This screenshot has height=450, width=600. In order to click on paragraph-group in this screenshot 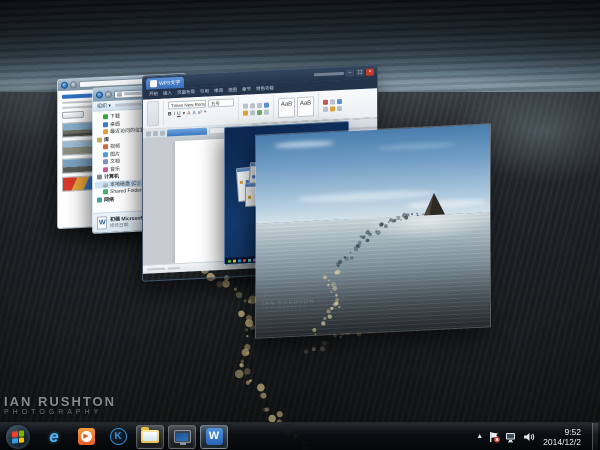, I will do `click(256, 109)`.